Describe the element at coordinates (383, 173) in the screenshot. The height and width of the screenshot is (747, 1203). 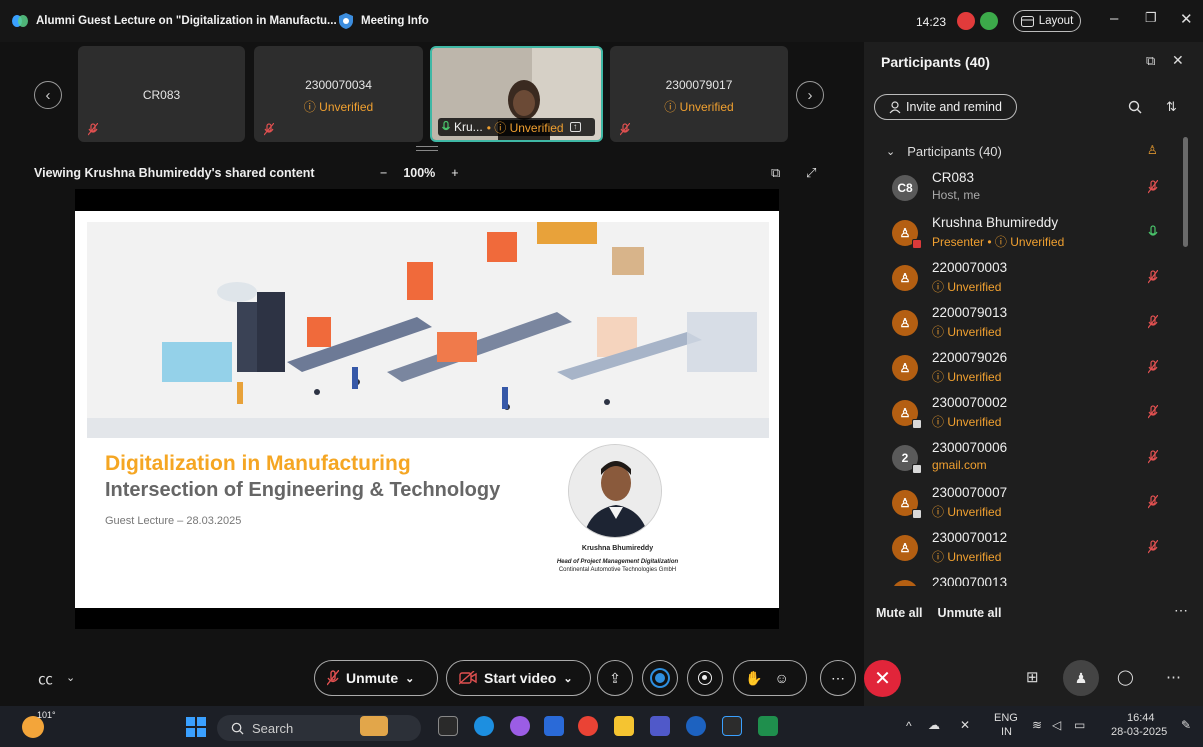
I see `zoom-out-button: −` at that location.